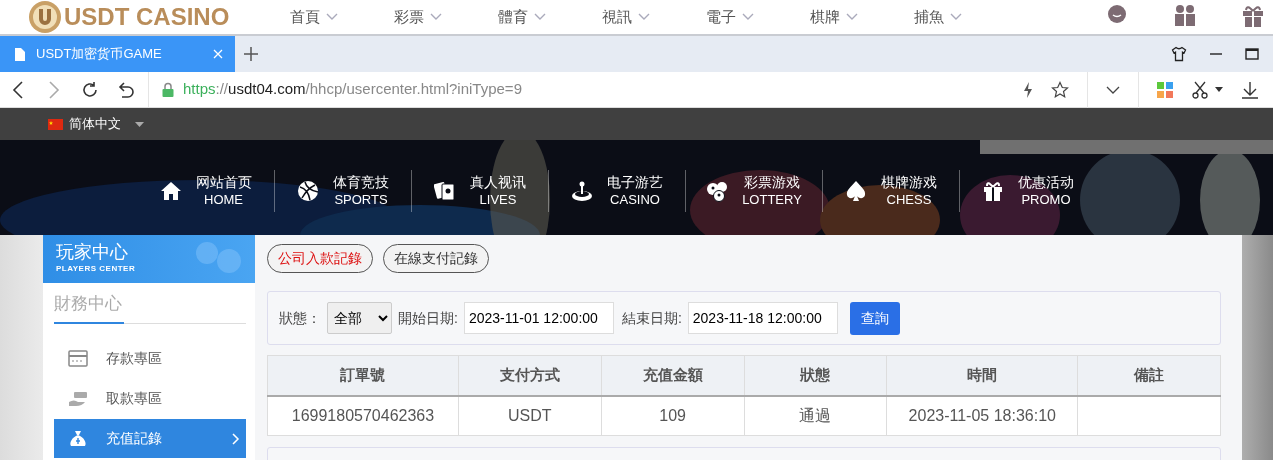 The image size is (1273, 460). What do you see at coordinates (582, 191) in the screenshot?
I see `joystick-icon` at bounding box center [582, 191].